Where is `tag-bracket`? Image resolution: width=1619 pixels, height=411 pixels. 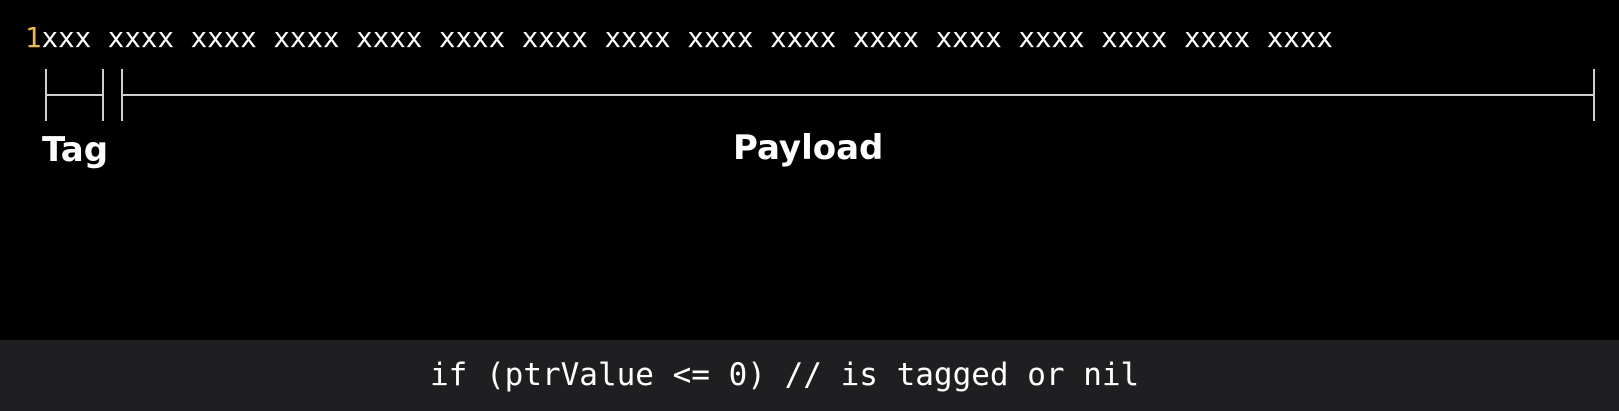
tag-bracket is located at coordinates (74, 95).